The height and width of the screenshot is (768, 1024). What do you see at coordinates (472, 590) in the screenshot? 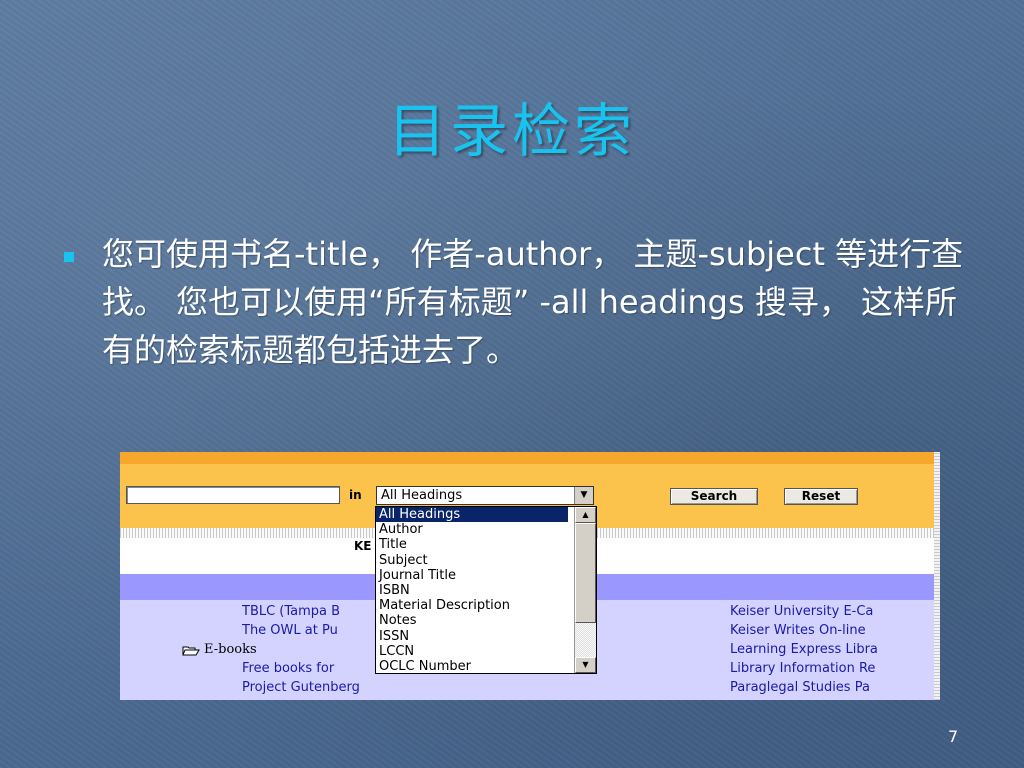
I see `dropdown-option: ISBN` at bounding box center [472, 590].